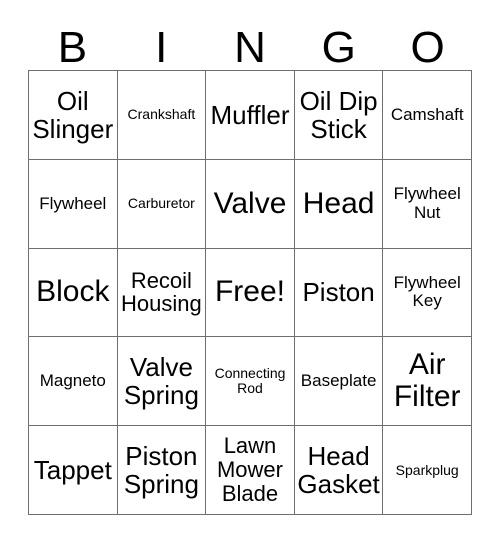 This screenshot has height=544, width=500. I want to click on bingo-cell-label: Block, so click(73, 292).